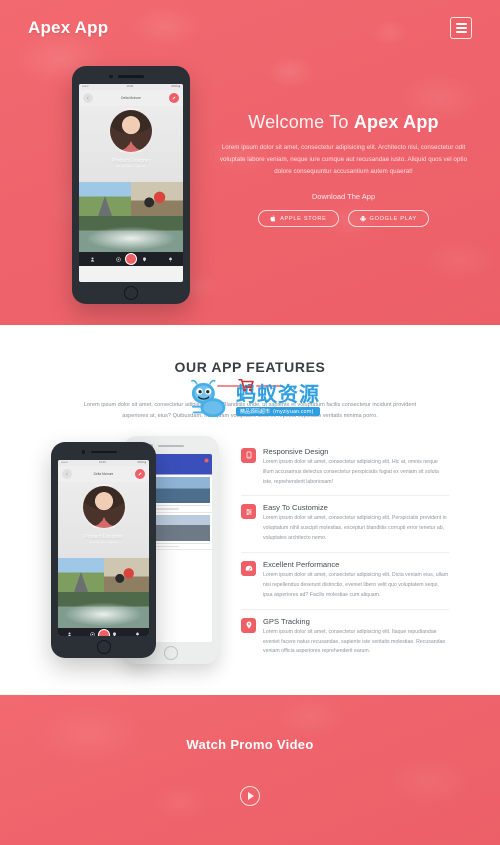 Image resolution: width=500 pixels, height=845 pixels. I want to click on google-play-button: GOOGLE PLAY, so click(388, 219).